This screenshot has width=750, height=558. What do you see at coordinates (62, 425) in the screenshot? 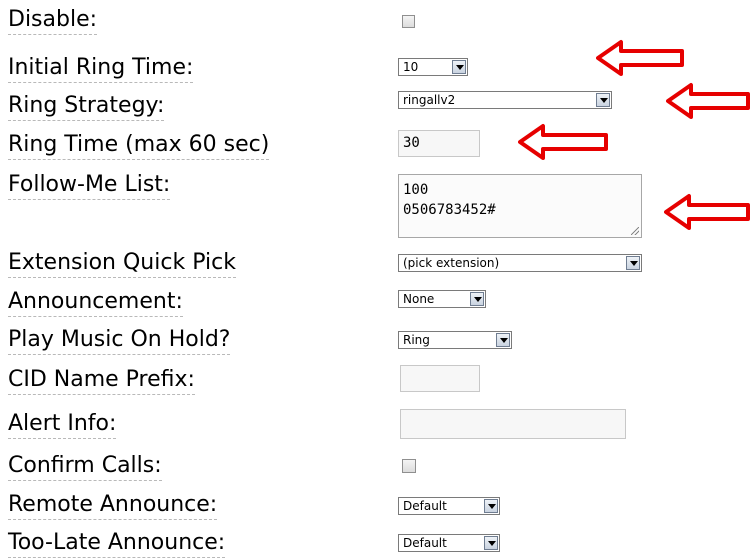
I see `alert-info-label: Alert Info:` at bounding box center [62, 425].